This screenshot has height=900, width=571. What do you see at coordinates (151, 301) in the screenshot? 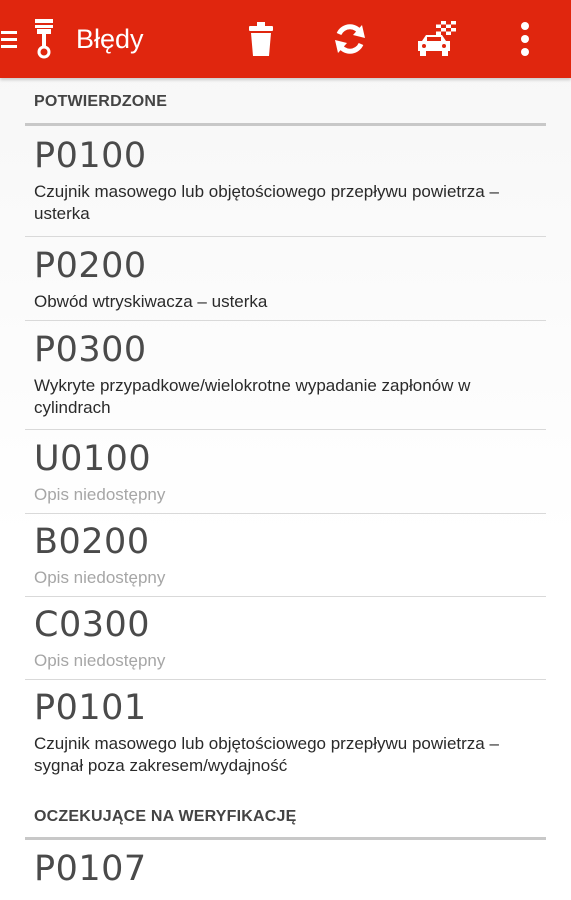
I see `error-description: Obwód wtryskiwacza – usterka` at bounding box center [151, 301].